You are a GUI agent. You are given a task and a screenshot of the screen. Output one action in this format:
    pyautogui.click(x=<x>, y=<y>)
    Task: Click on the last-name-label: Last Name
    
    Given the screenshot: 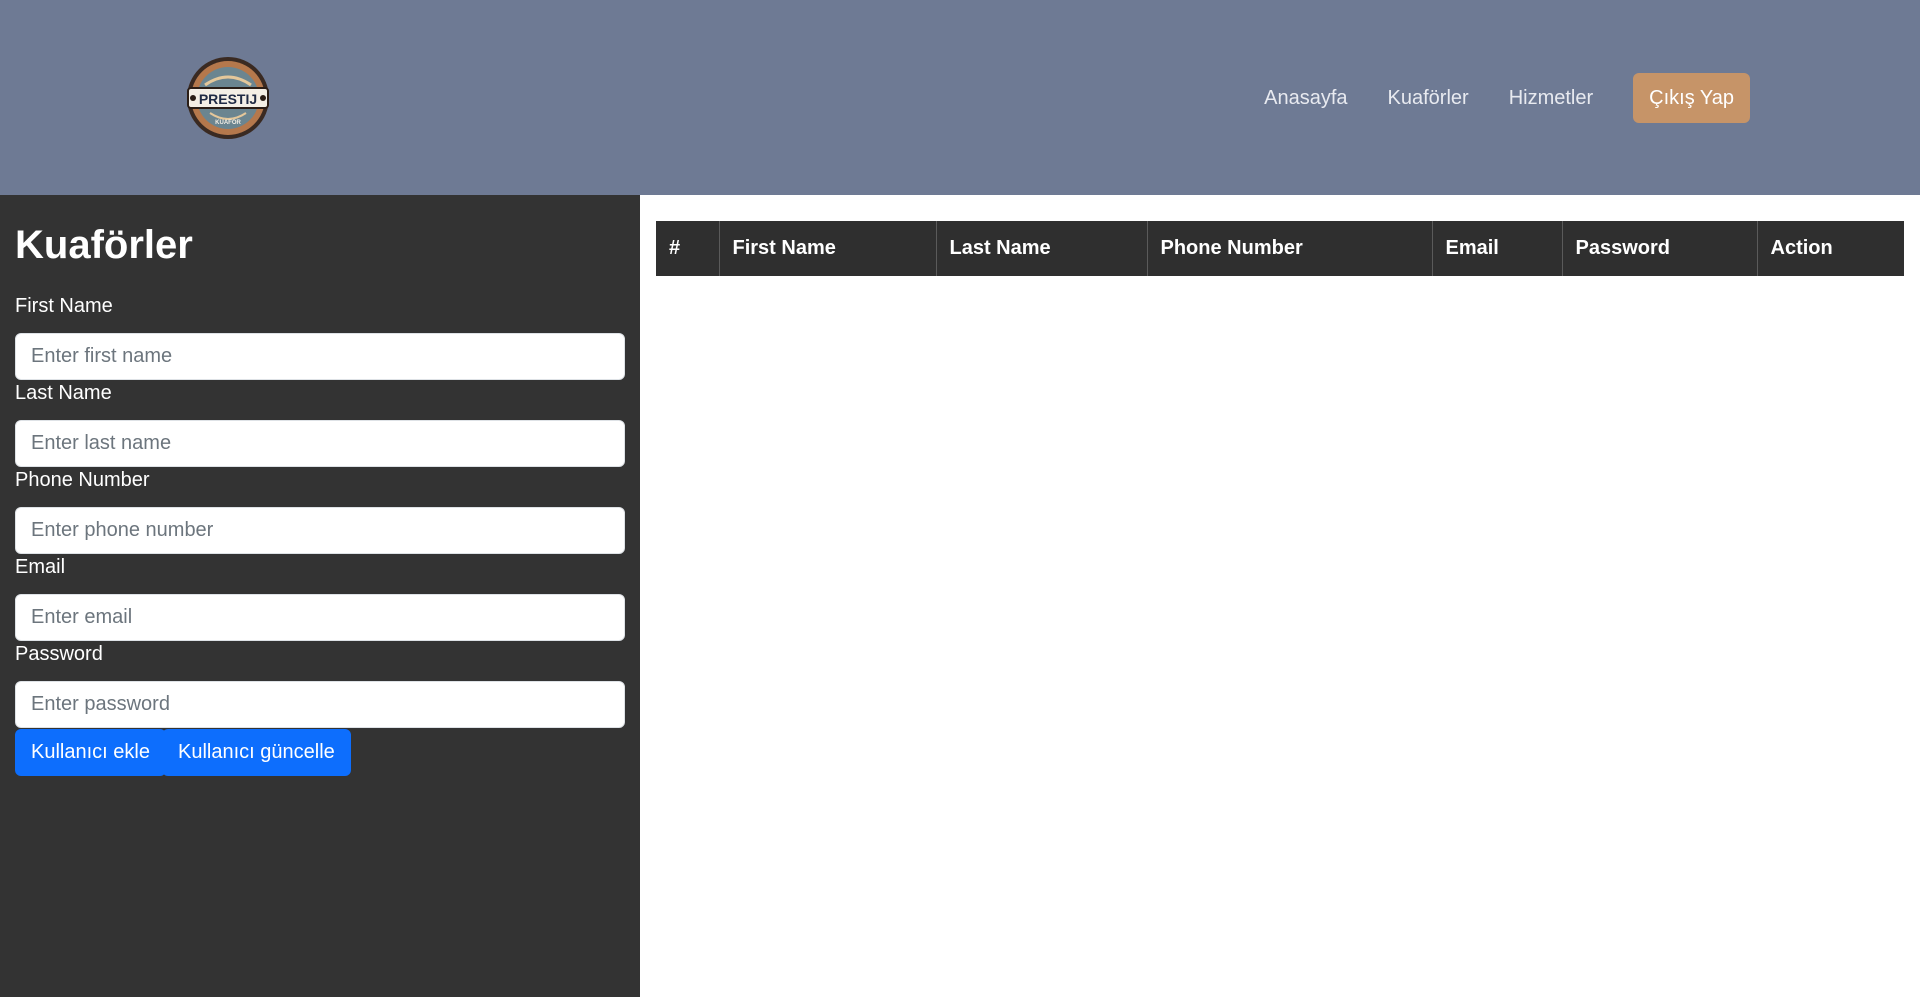 What is the action you would take?
    pyautogui.click(x=63, y=393)
    